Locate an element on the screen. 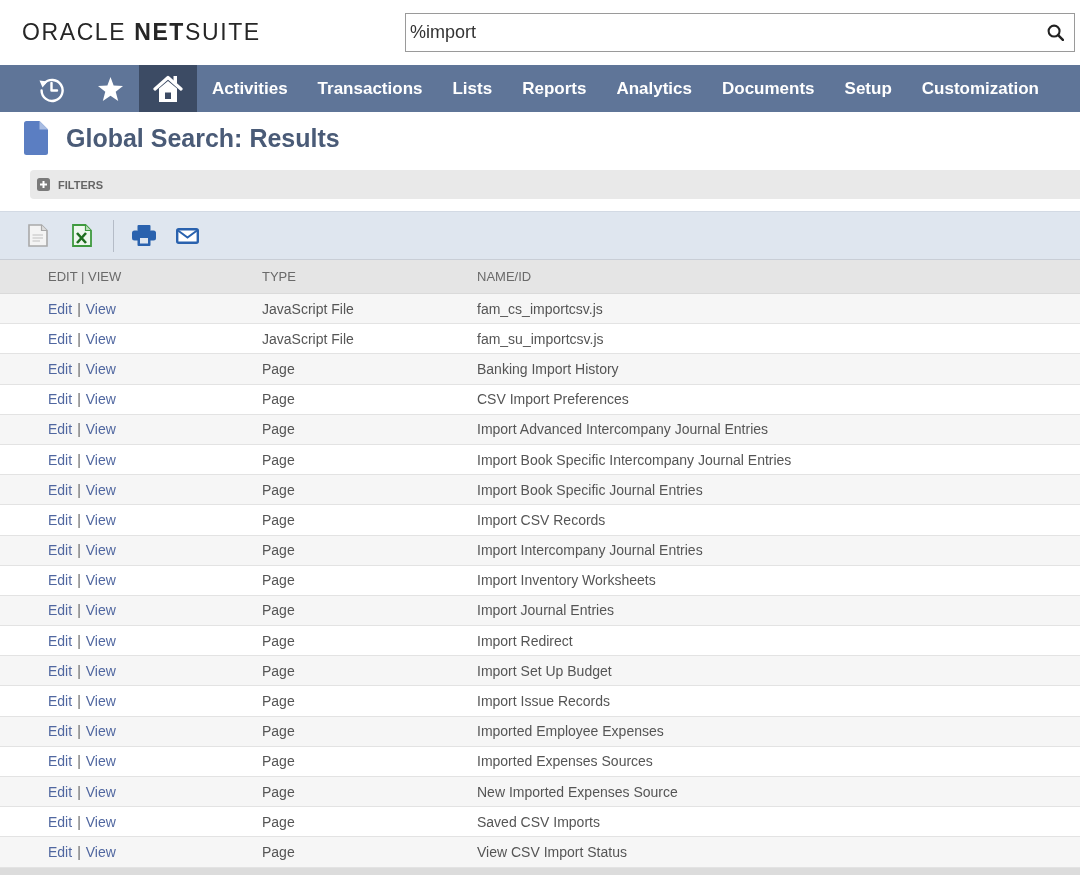  column-header: EDIT | VIEW is located at coordinates (85, 276).